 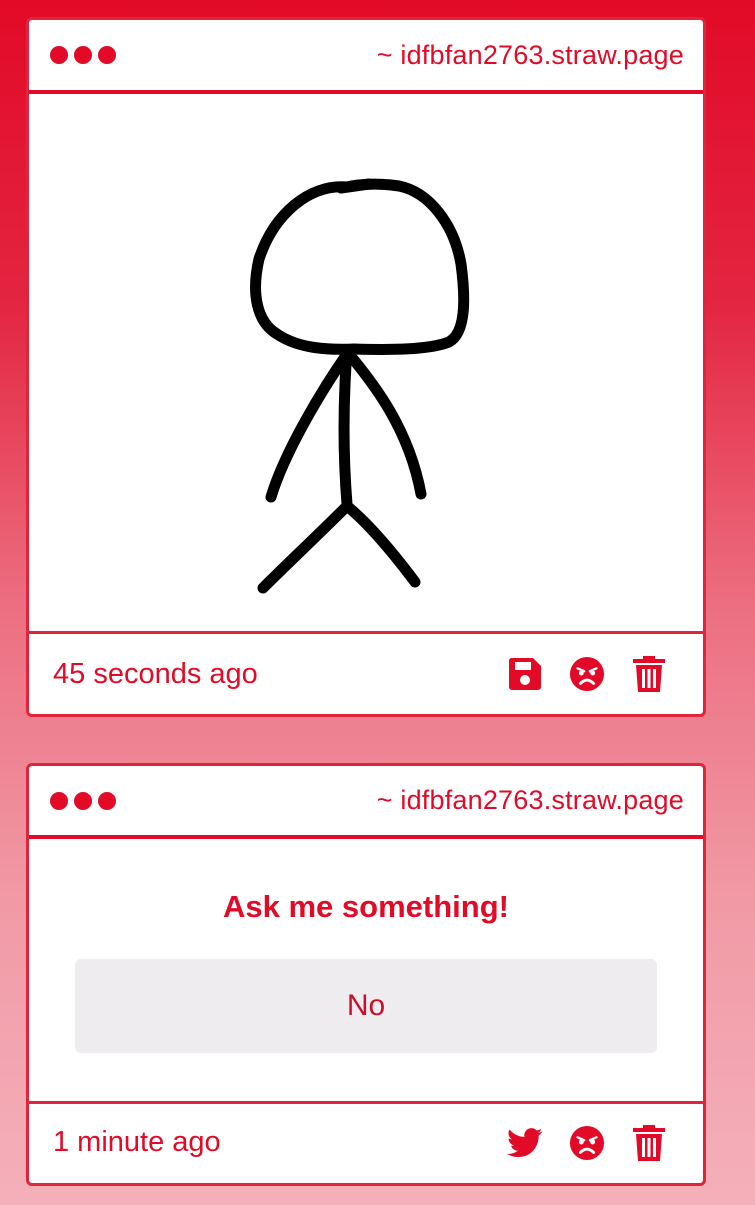 What do you see at coordinates (366, 674) in the screenshot?
I see `card-footer: 45 seconds ago` at bounding box center [366, 674].